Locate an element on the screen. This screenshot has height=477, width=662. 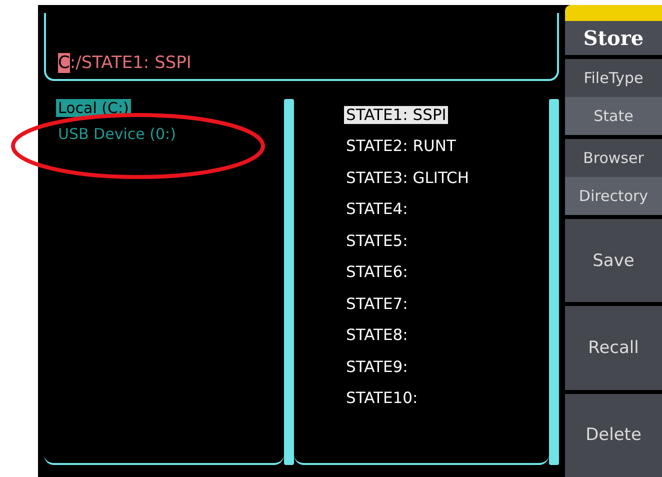
file-item: STATE7: is located at coordinates (377, 303).